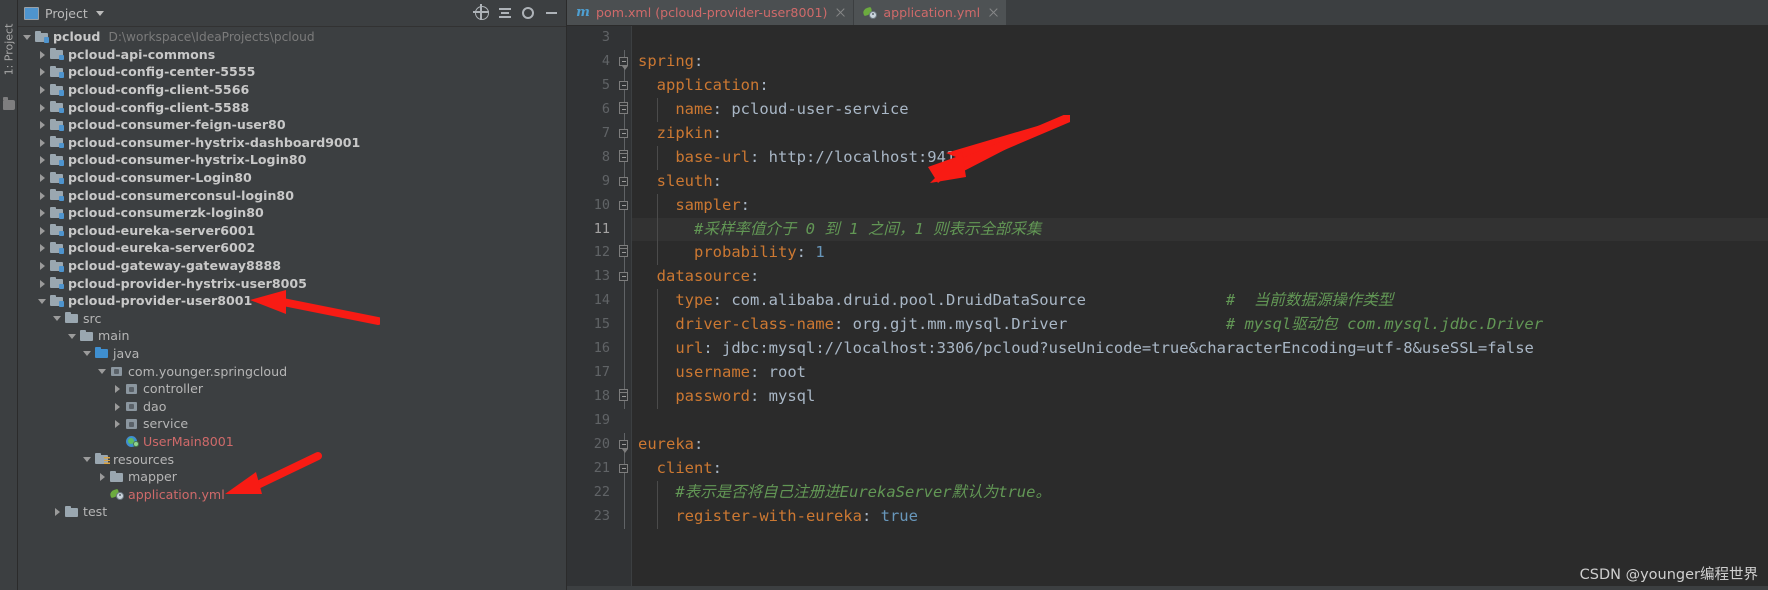 This screenshot has height=590, width=1768. Describe the element at coordinates (292, 319) in the screenshot. I see `tree-node: src` at that location.